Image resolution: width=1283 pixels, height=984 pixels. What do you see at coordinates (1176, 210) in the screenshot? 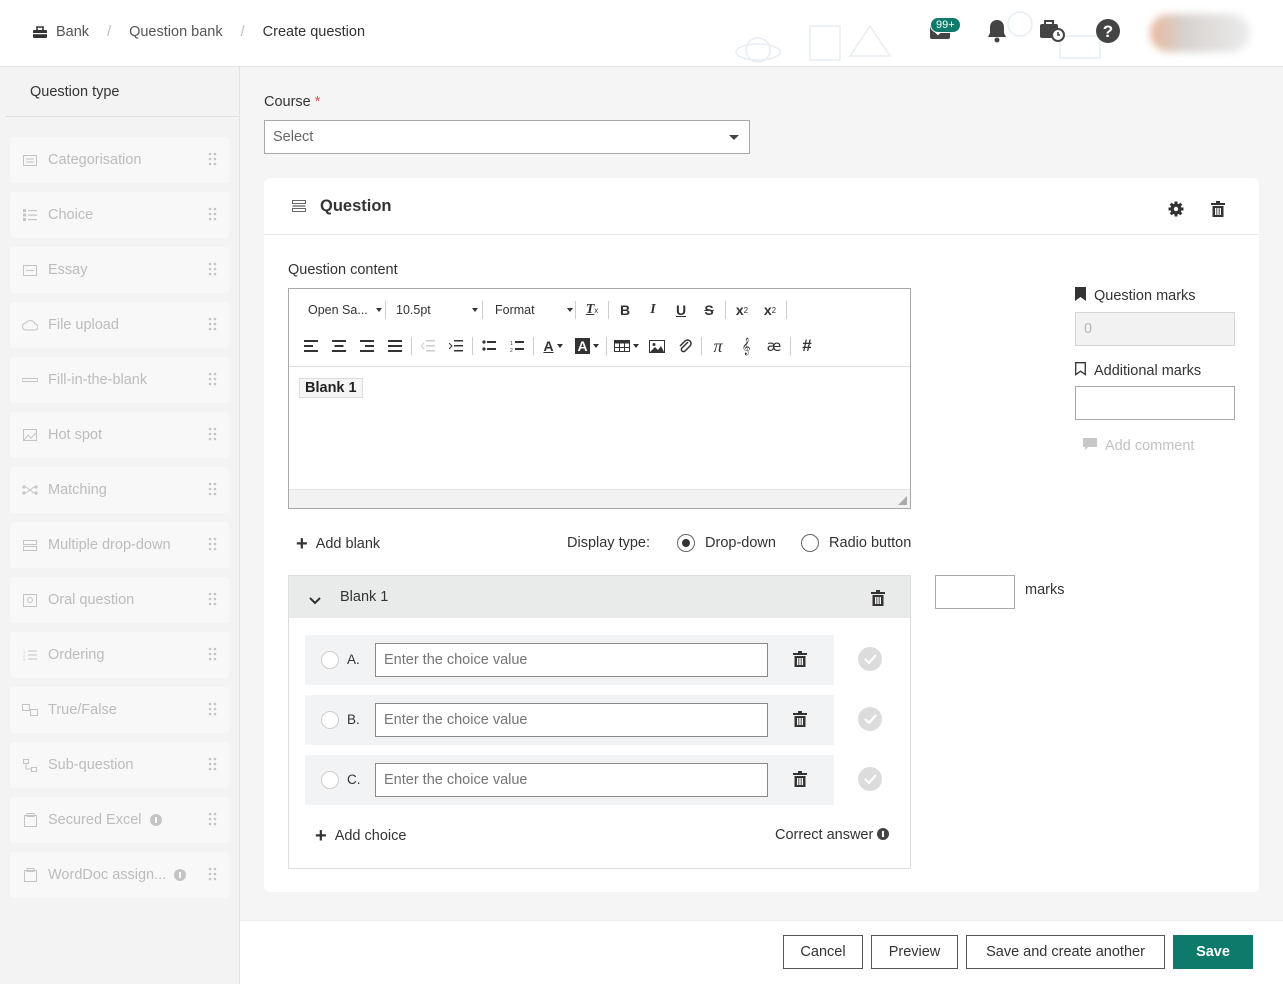
I see `gear-icon` at bounding box center [1176, 210].